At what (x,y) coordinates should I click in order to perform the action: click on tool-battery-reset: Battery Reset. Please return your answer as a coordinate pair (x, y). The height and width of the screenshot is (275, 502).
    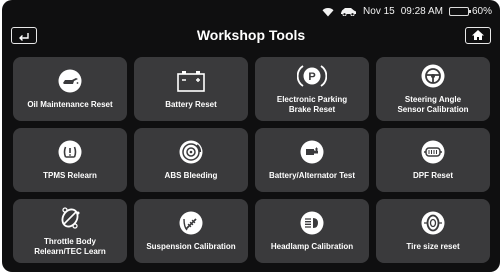
    Looking at the image, I should click on (191, 89).